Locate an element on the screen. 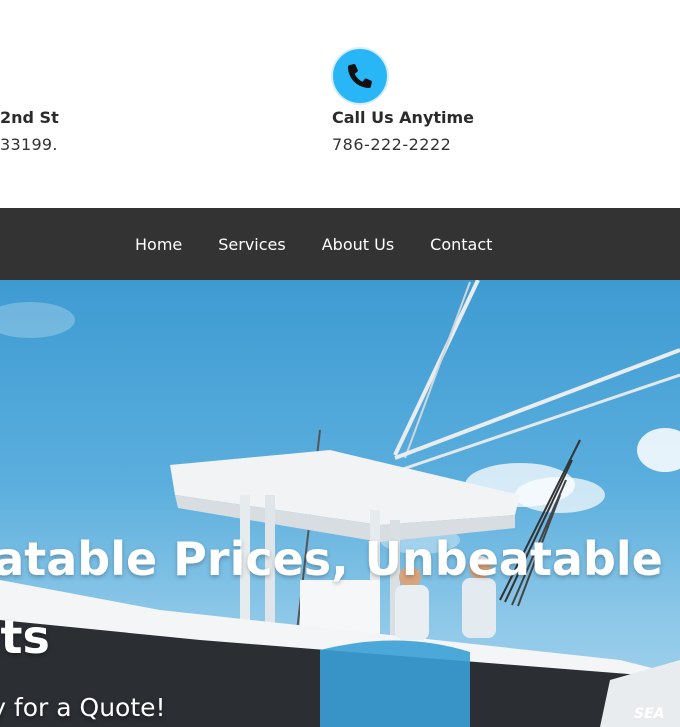 Image resolution: width=680 pixels, height=727 pixels. address-line: 33199. is located at coordinates (29, 144).